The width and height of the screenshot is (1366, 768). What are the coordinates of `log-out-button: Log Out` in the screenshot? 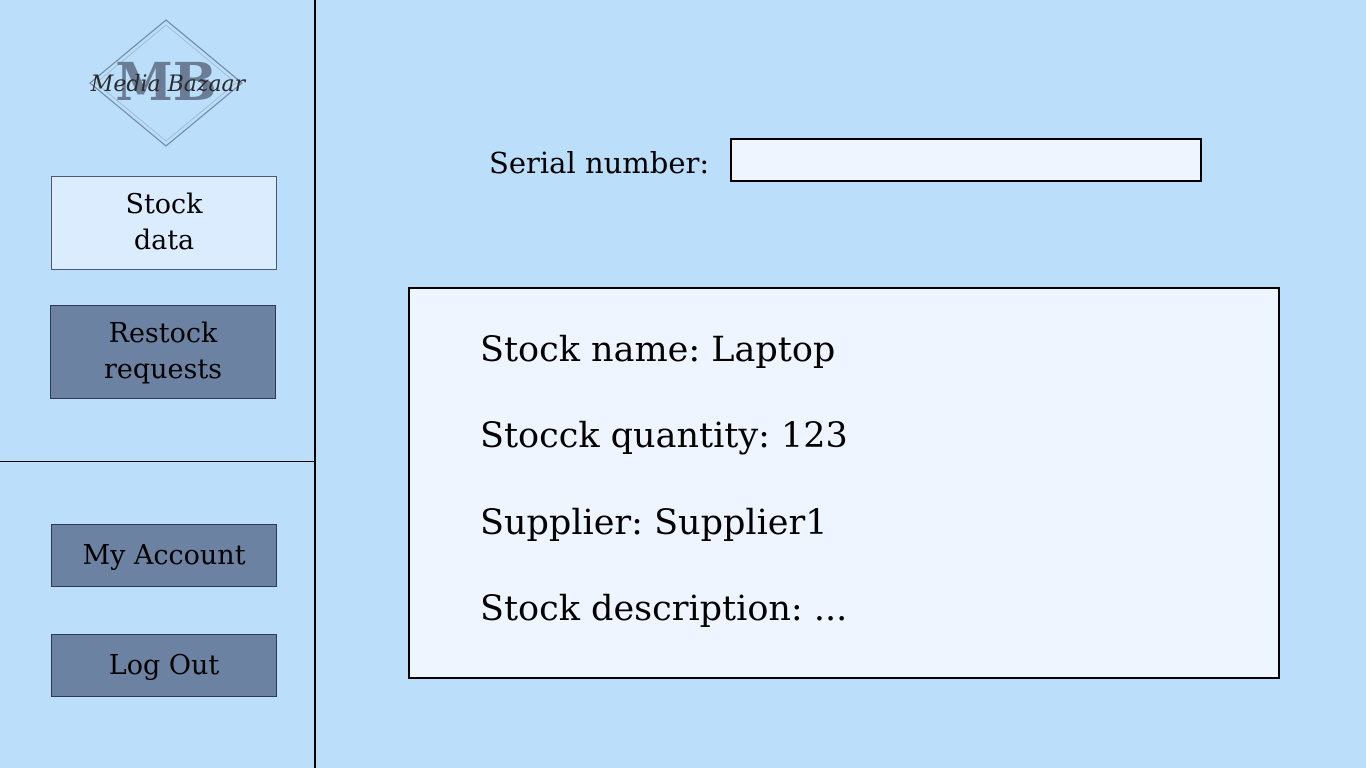 It's located at (164, 665).